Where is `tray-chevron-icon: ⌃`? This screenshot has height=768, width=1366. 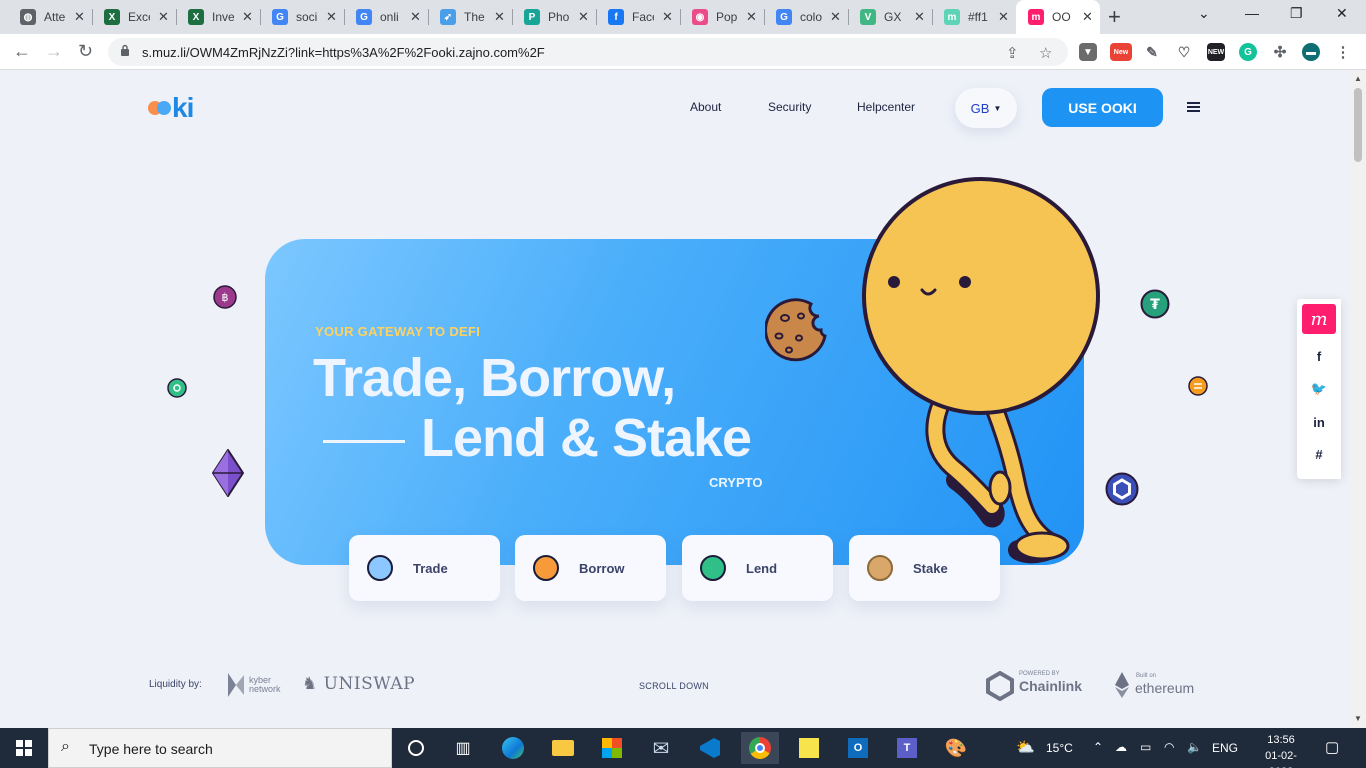 tray-chevron-icon: ⌃ is located at coordinates (1098, 747).